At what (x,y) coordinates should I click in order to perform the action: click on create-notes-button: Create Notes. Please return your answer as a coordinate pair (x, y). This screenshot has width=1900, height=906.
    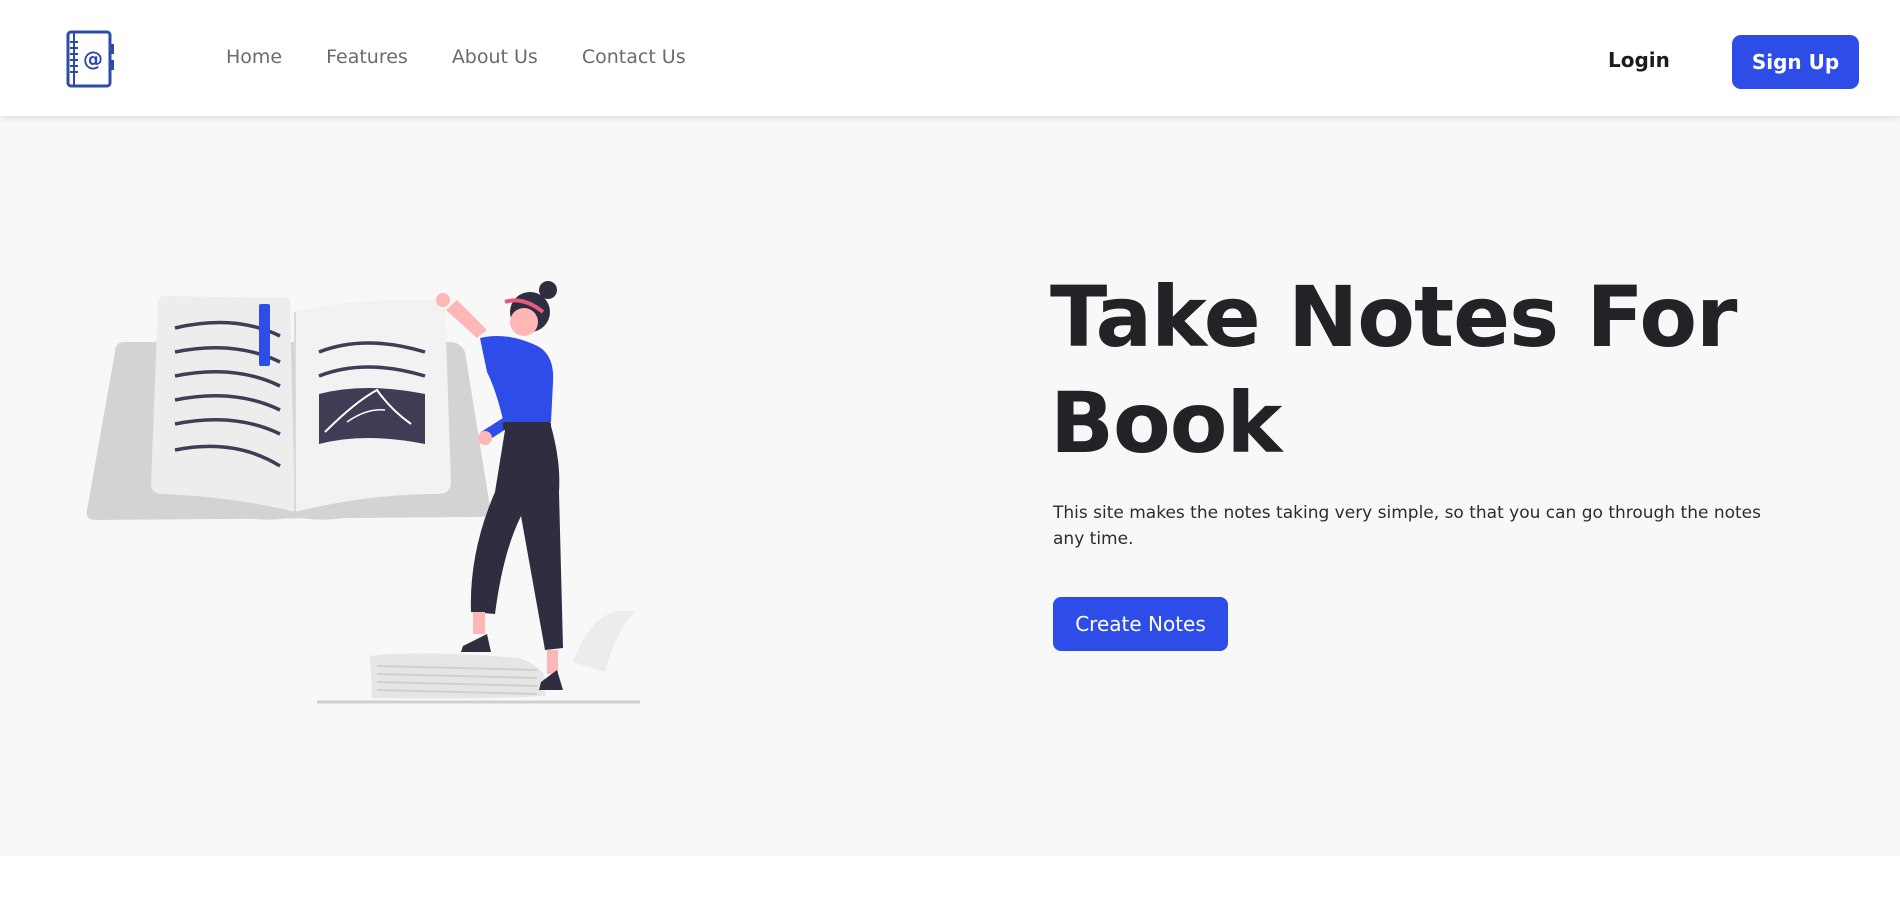
    Looking at the image, I should click on (1140, 624).